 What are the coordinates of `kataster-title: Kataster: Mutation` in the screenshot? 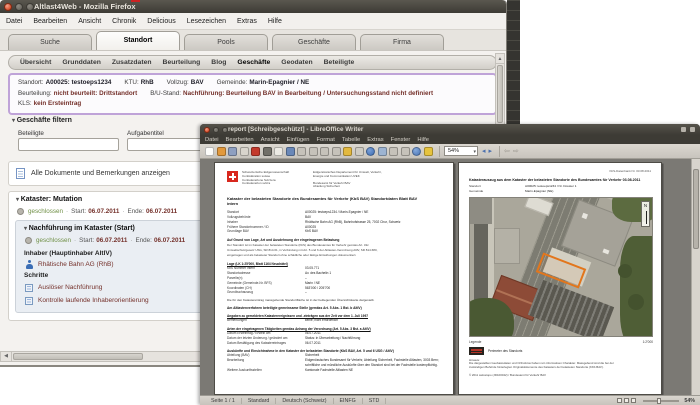 It's located at (49, 199).